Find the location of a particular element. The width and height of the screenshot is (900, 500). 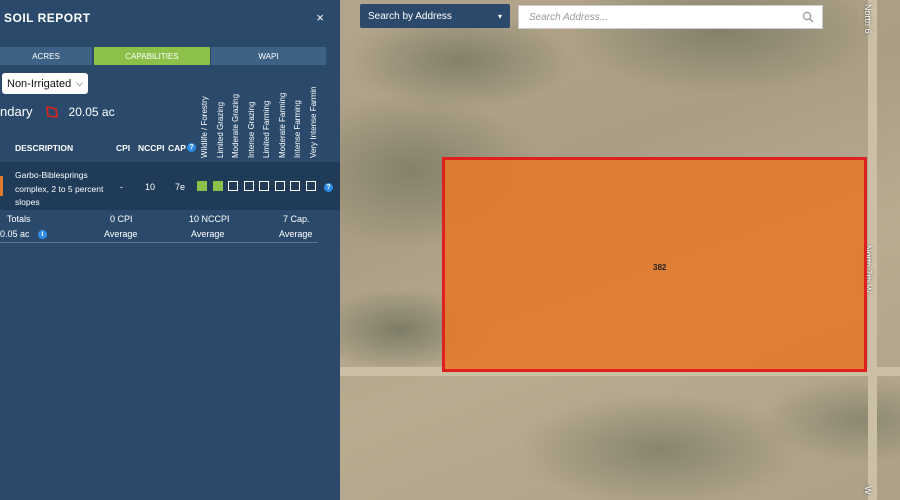

totals-label: Totals is located at coordinates (19, 219).